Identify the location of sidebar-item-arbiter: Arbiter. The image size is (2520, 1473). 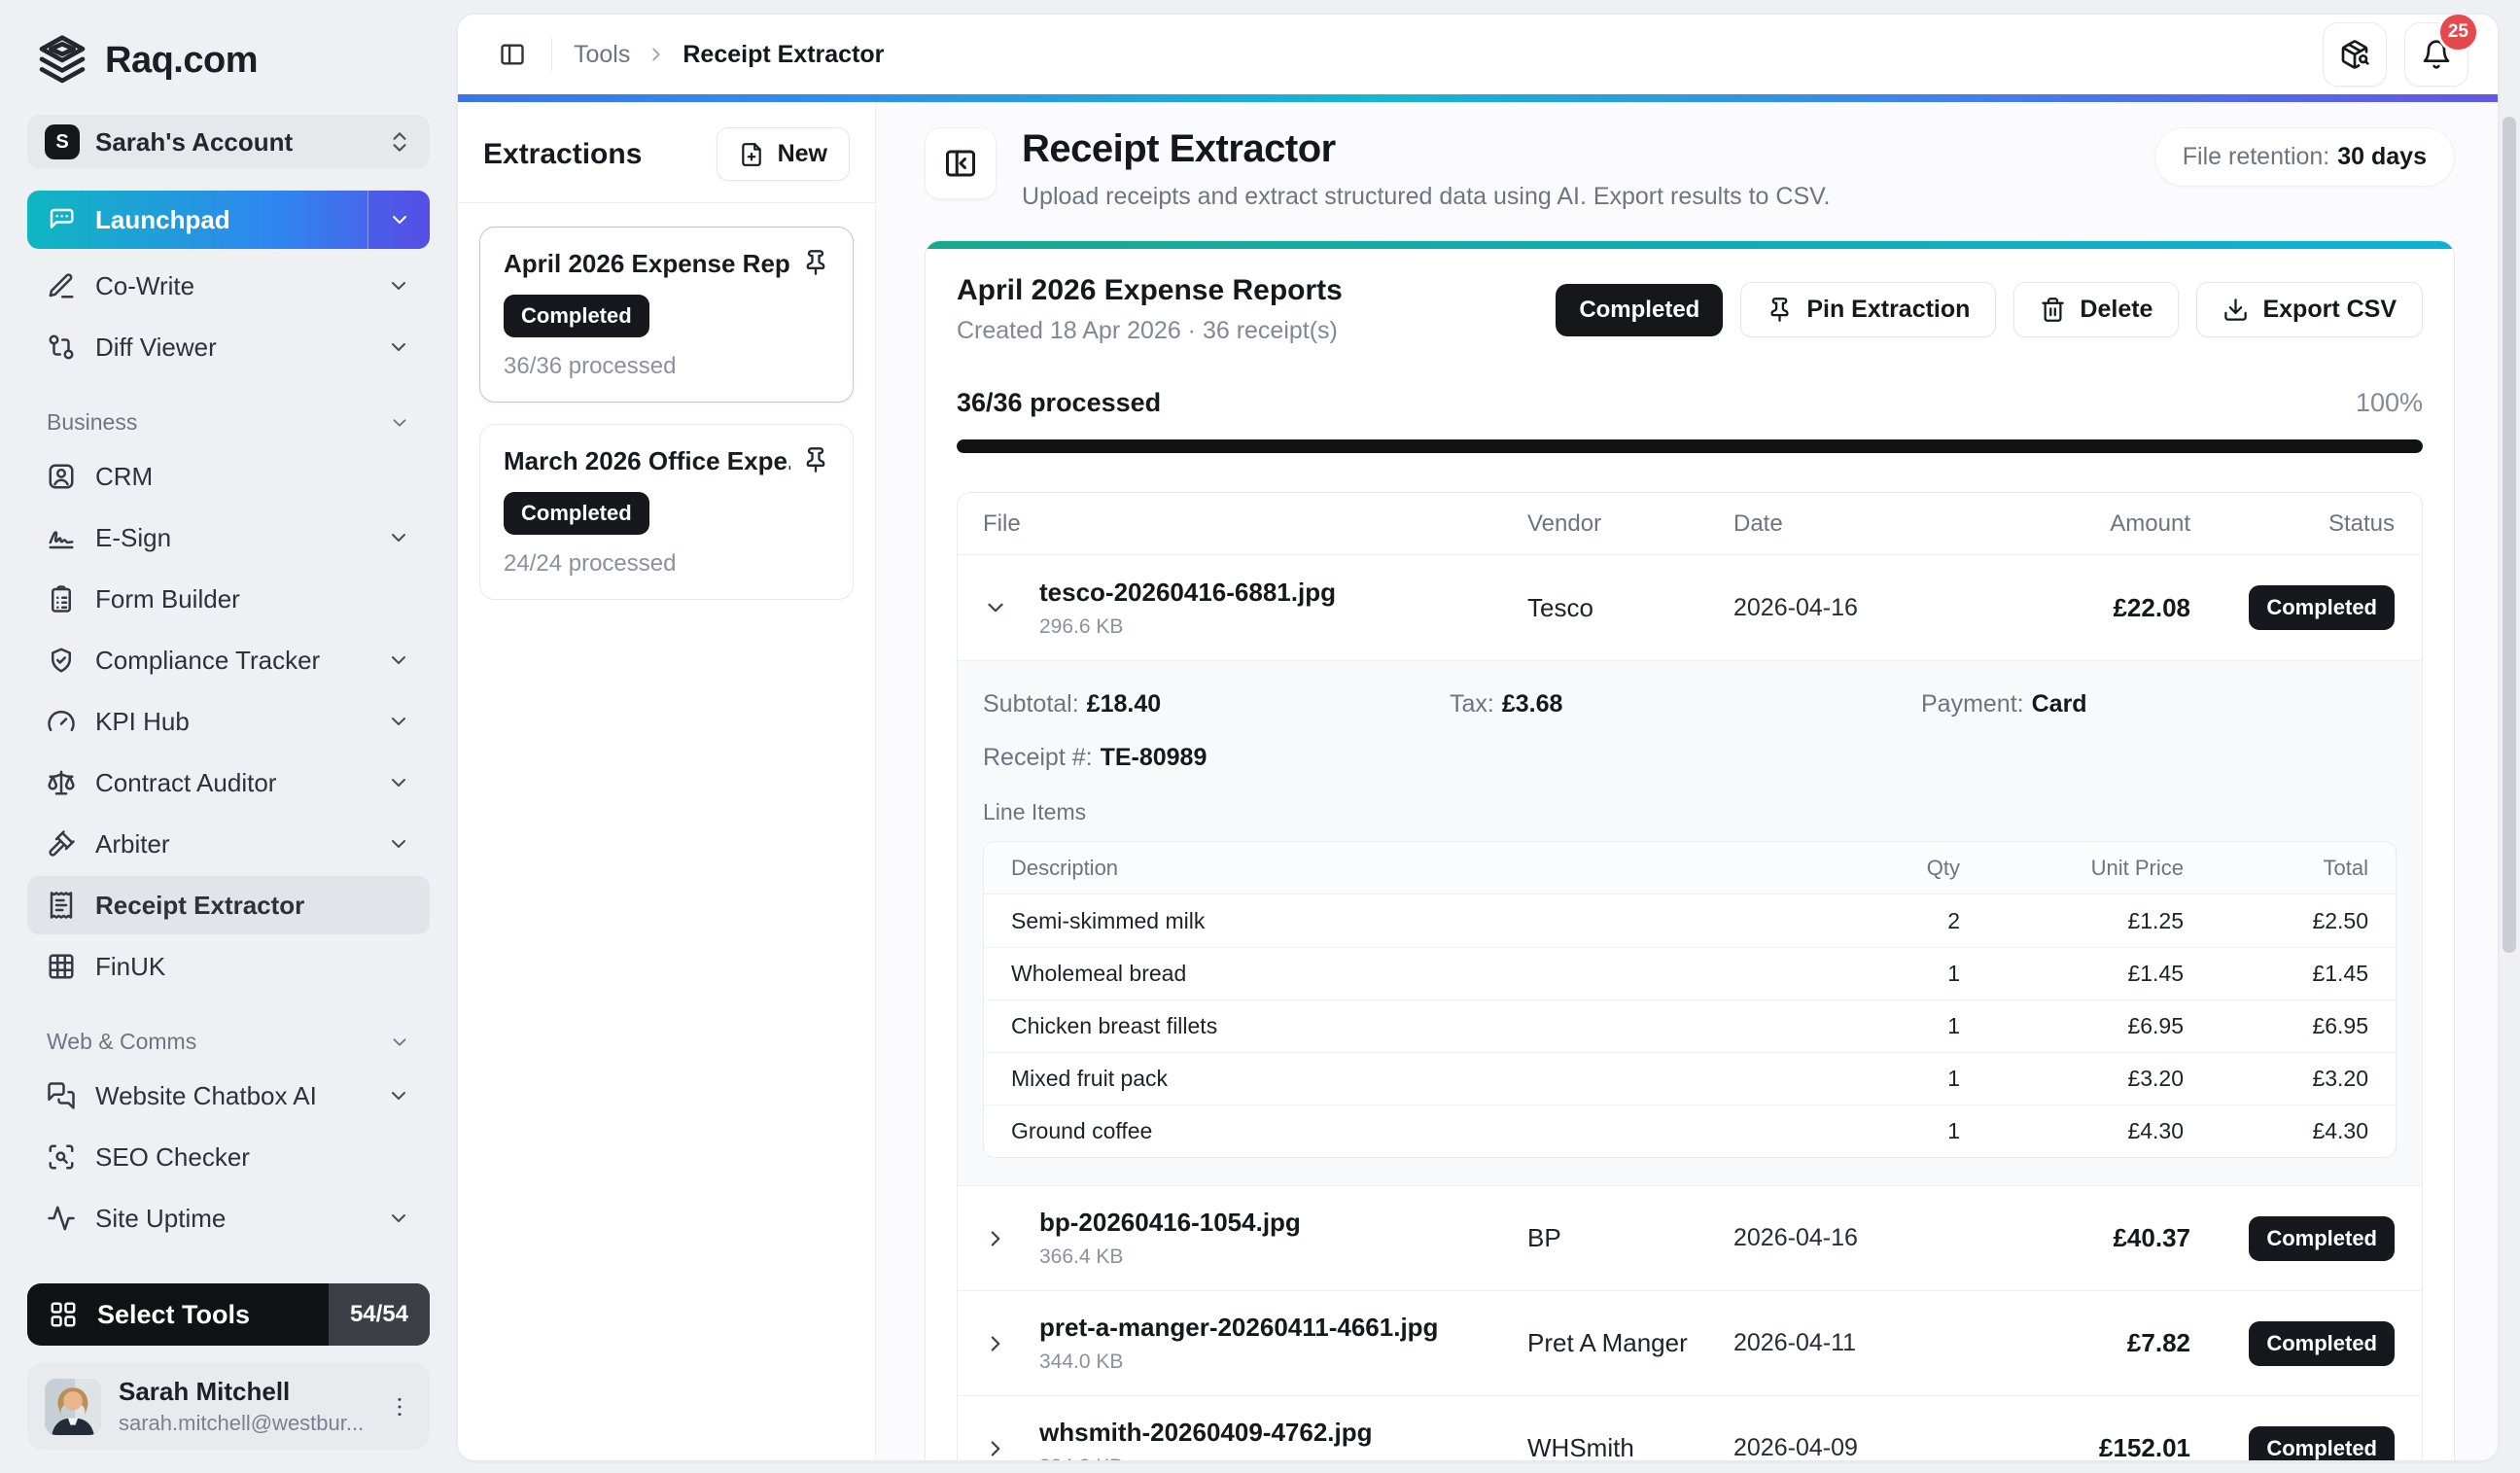
(228, 844).